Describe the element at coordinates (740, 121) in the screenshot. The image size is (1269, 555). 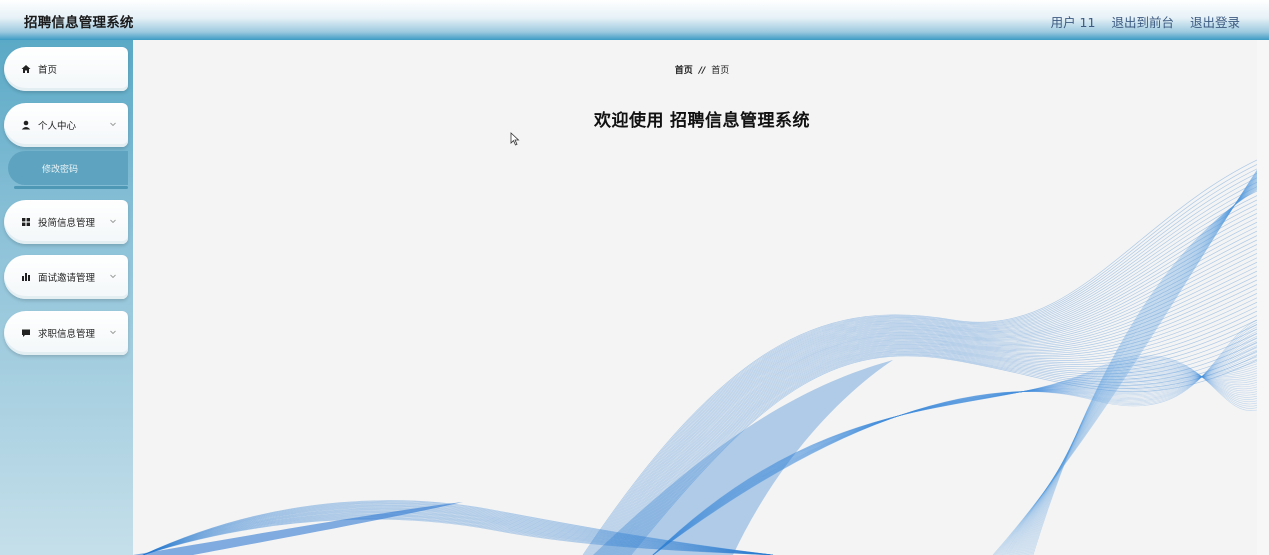
I see `welcome-system-name: 招聘信息管理系统` at that location.